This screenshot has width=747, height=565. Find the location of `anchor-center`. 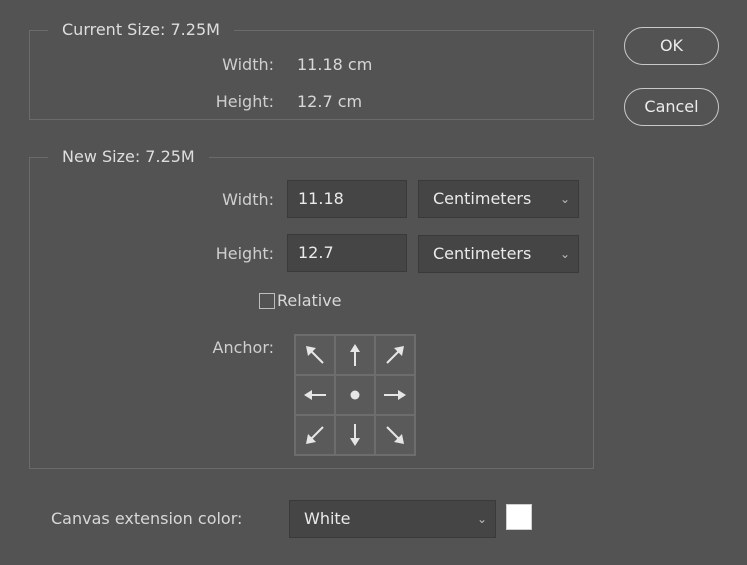

anchor-center is located at coordinates (355, 395).